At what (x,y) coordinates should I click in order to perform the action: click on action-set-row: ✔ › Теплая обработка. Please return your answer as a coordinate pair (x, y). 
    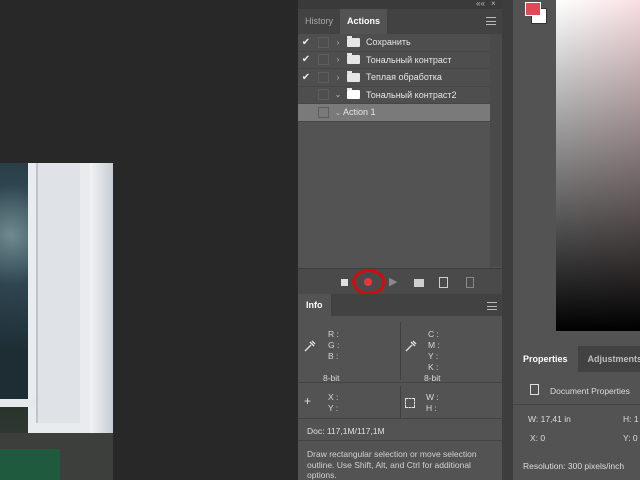
    Looking at the image, I should click on (394, 78).